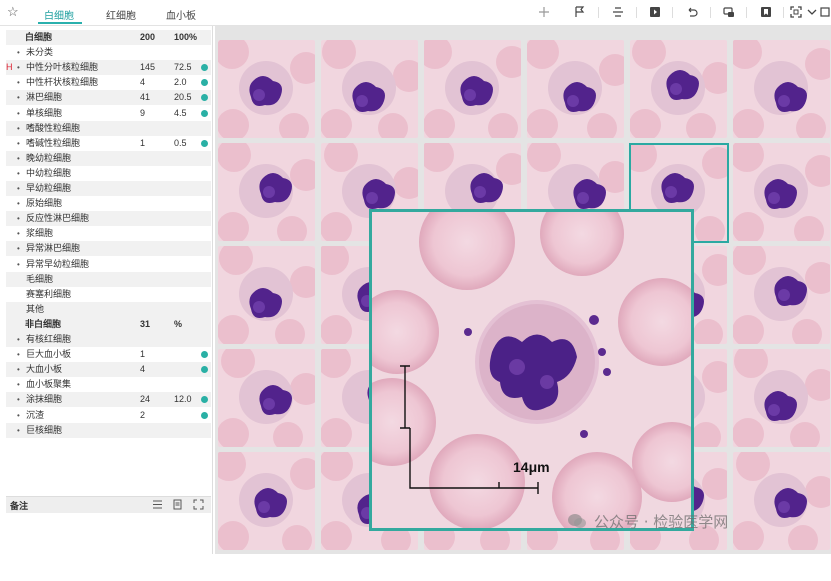 The width and height of the screenshot is (831, 581). Describe the element at coordinates (14, 12) in the screenshot. I see `star-icon: ☆` at that location.